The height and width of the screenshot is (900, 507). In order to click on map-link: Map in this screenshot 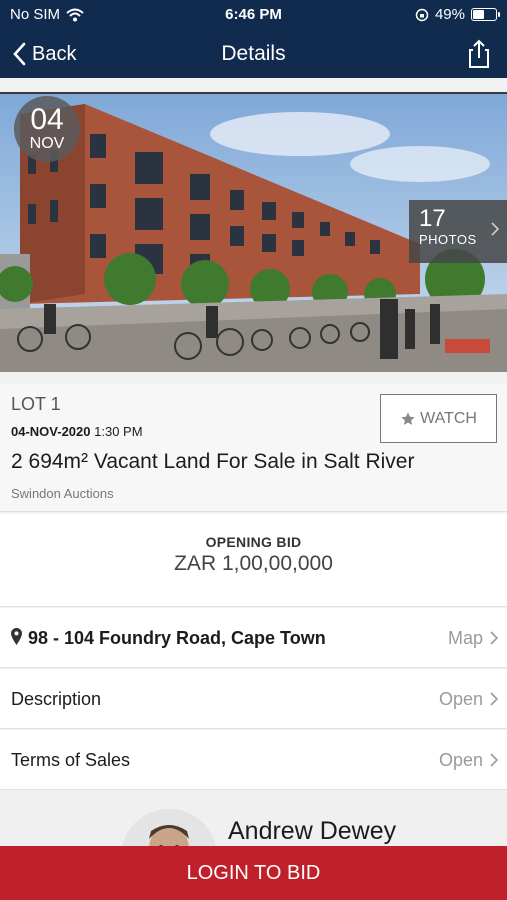, I will do `click(465, 638)`.